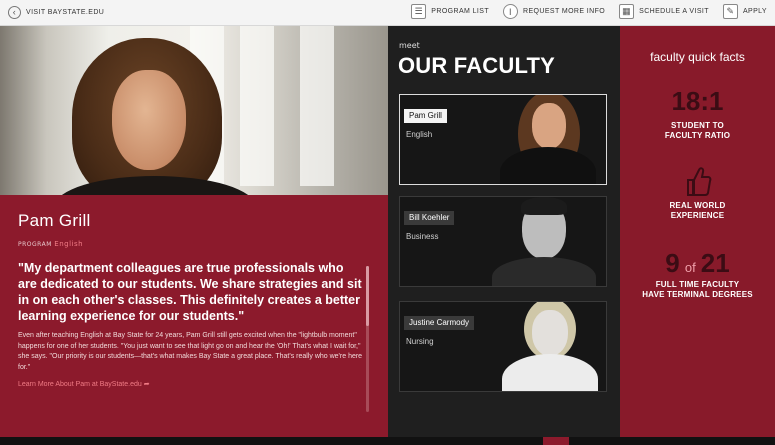  What do you see at coordinates (477, 65) in the screenshot?
I see `faculty-title: OUR FACULTY` at bounding box center [477, 65].